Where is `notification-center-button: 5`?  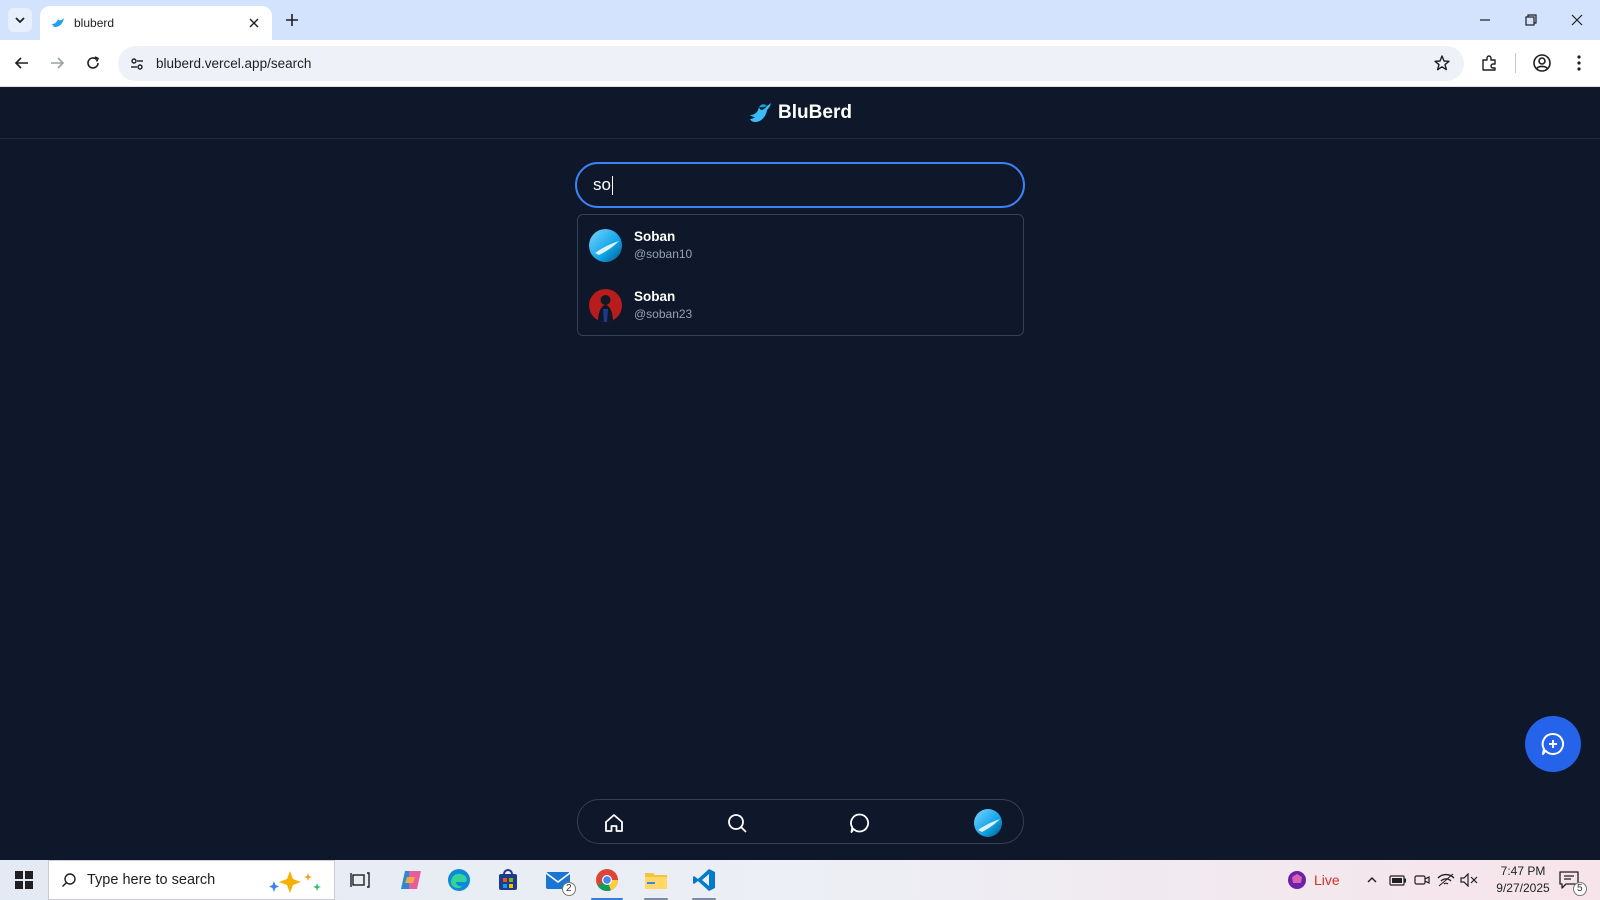 notification-center-button: 5 is located at coordinates (1572, 880).